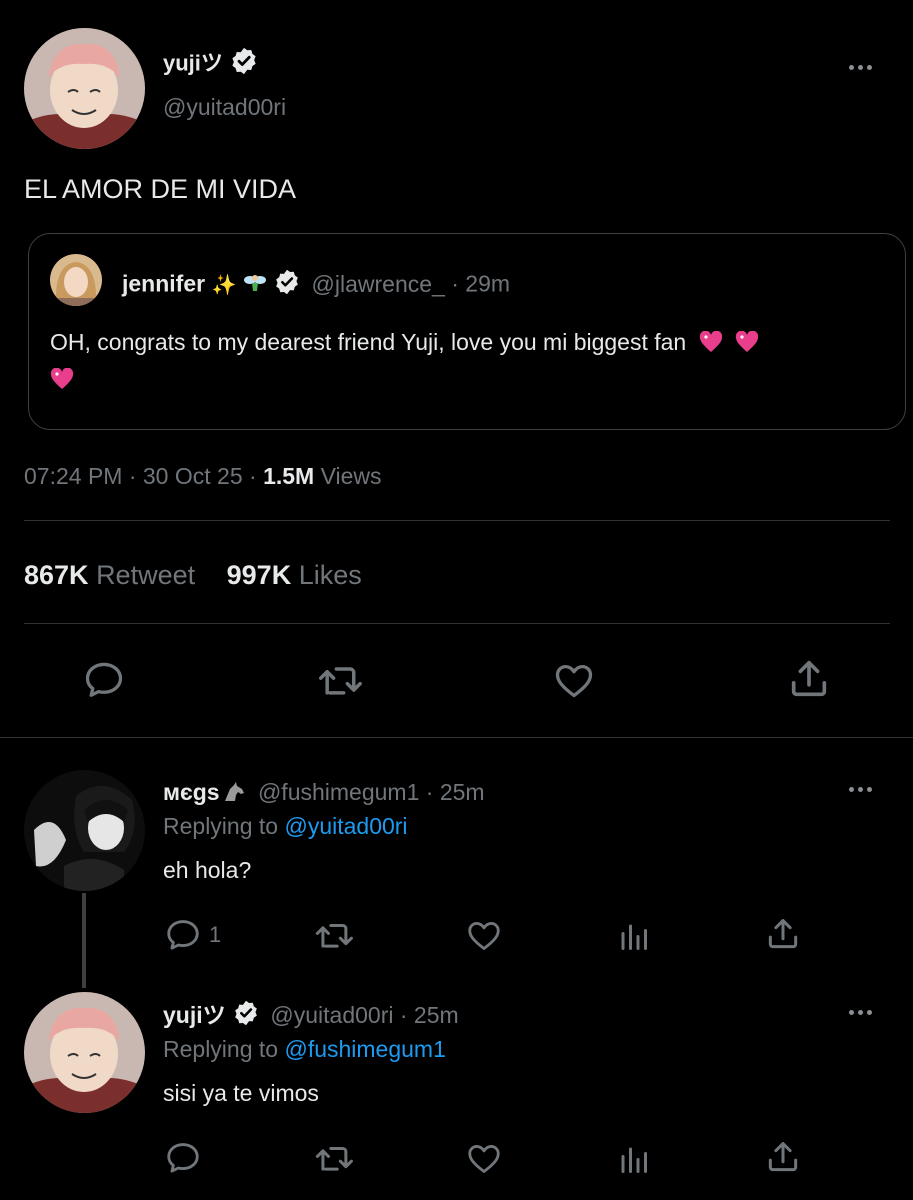  I want to click on horse-emoji-icon, so click(234, 795).